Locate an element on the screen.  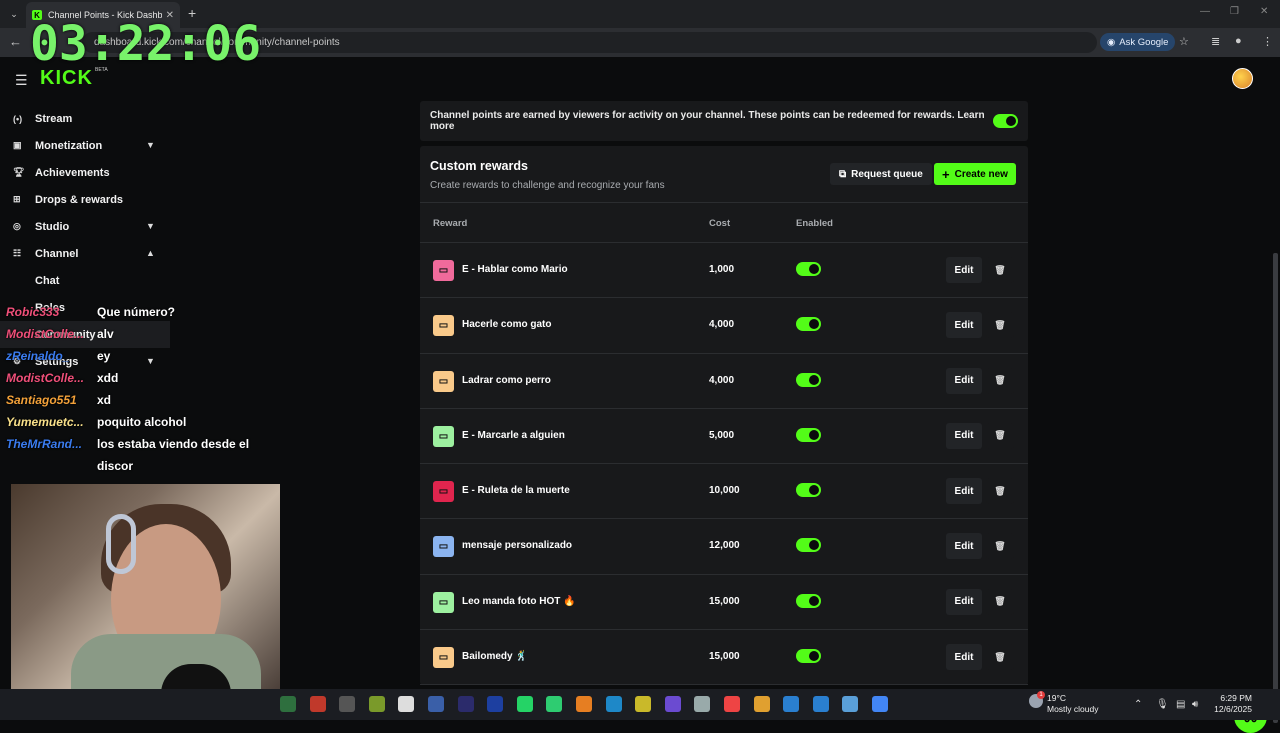
profile-icon: ● is located at coordinates (1238, 41).